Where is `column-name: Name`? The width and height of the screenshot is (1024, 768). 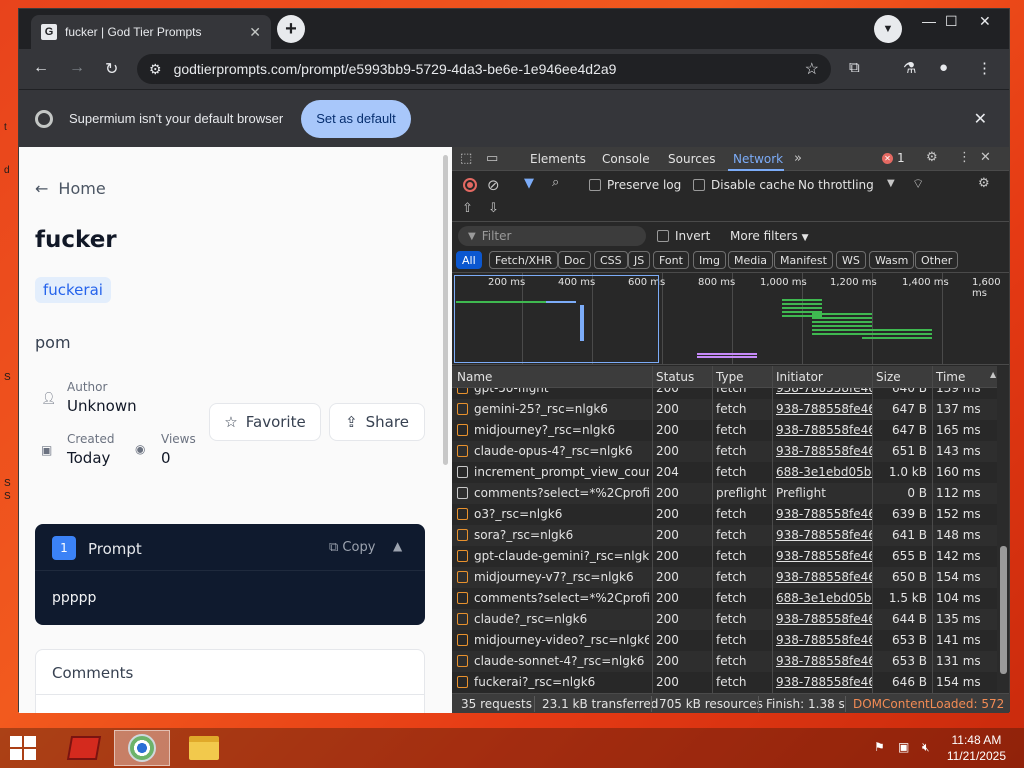
column-name: Name is located at coordinates (474, 377).